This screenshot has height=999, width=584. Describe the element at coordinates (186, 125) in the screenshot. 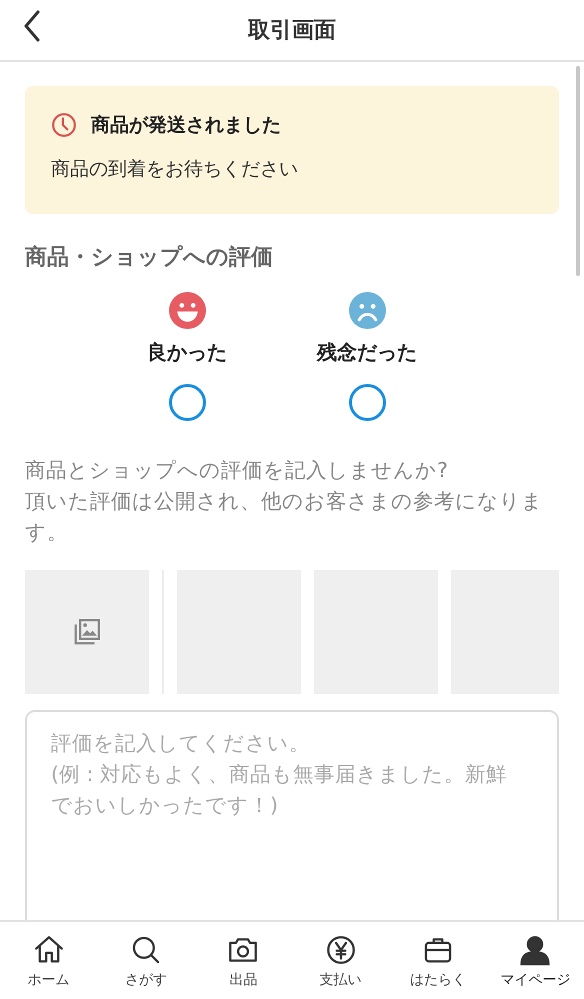

I see `notice-title: 商品が発送されました` at that location.